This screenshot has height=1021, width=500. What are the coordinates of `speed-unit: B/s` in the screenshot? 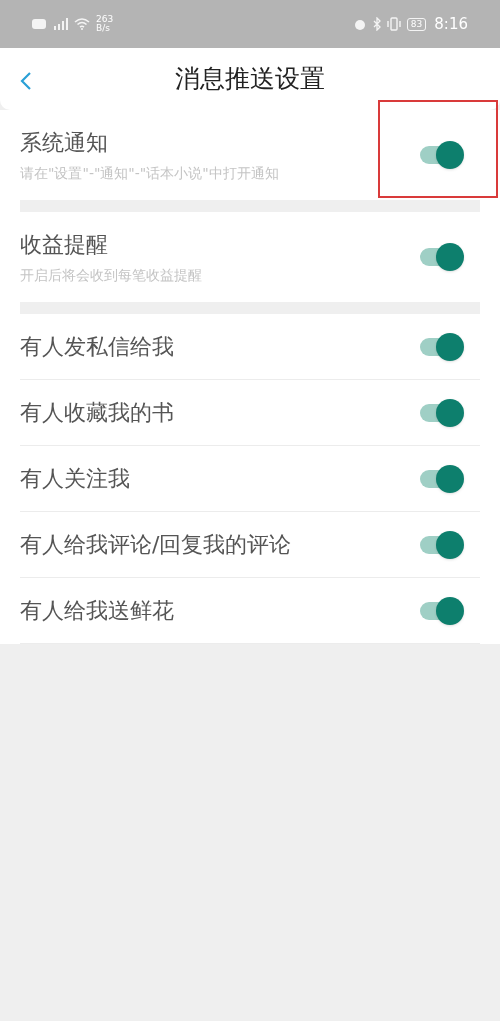 It's located at (103, 28).